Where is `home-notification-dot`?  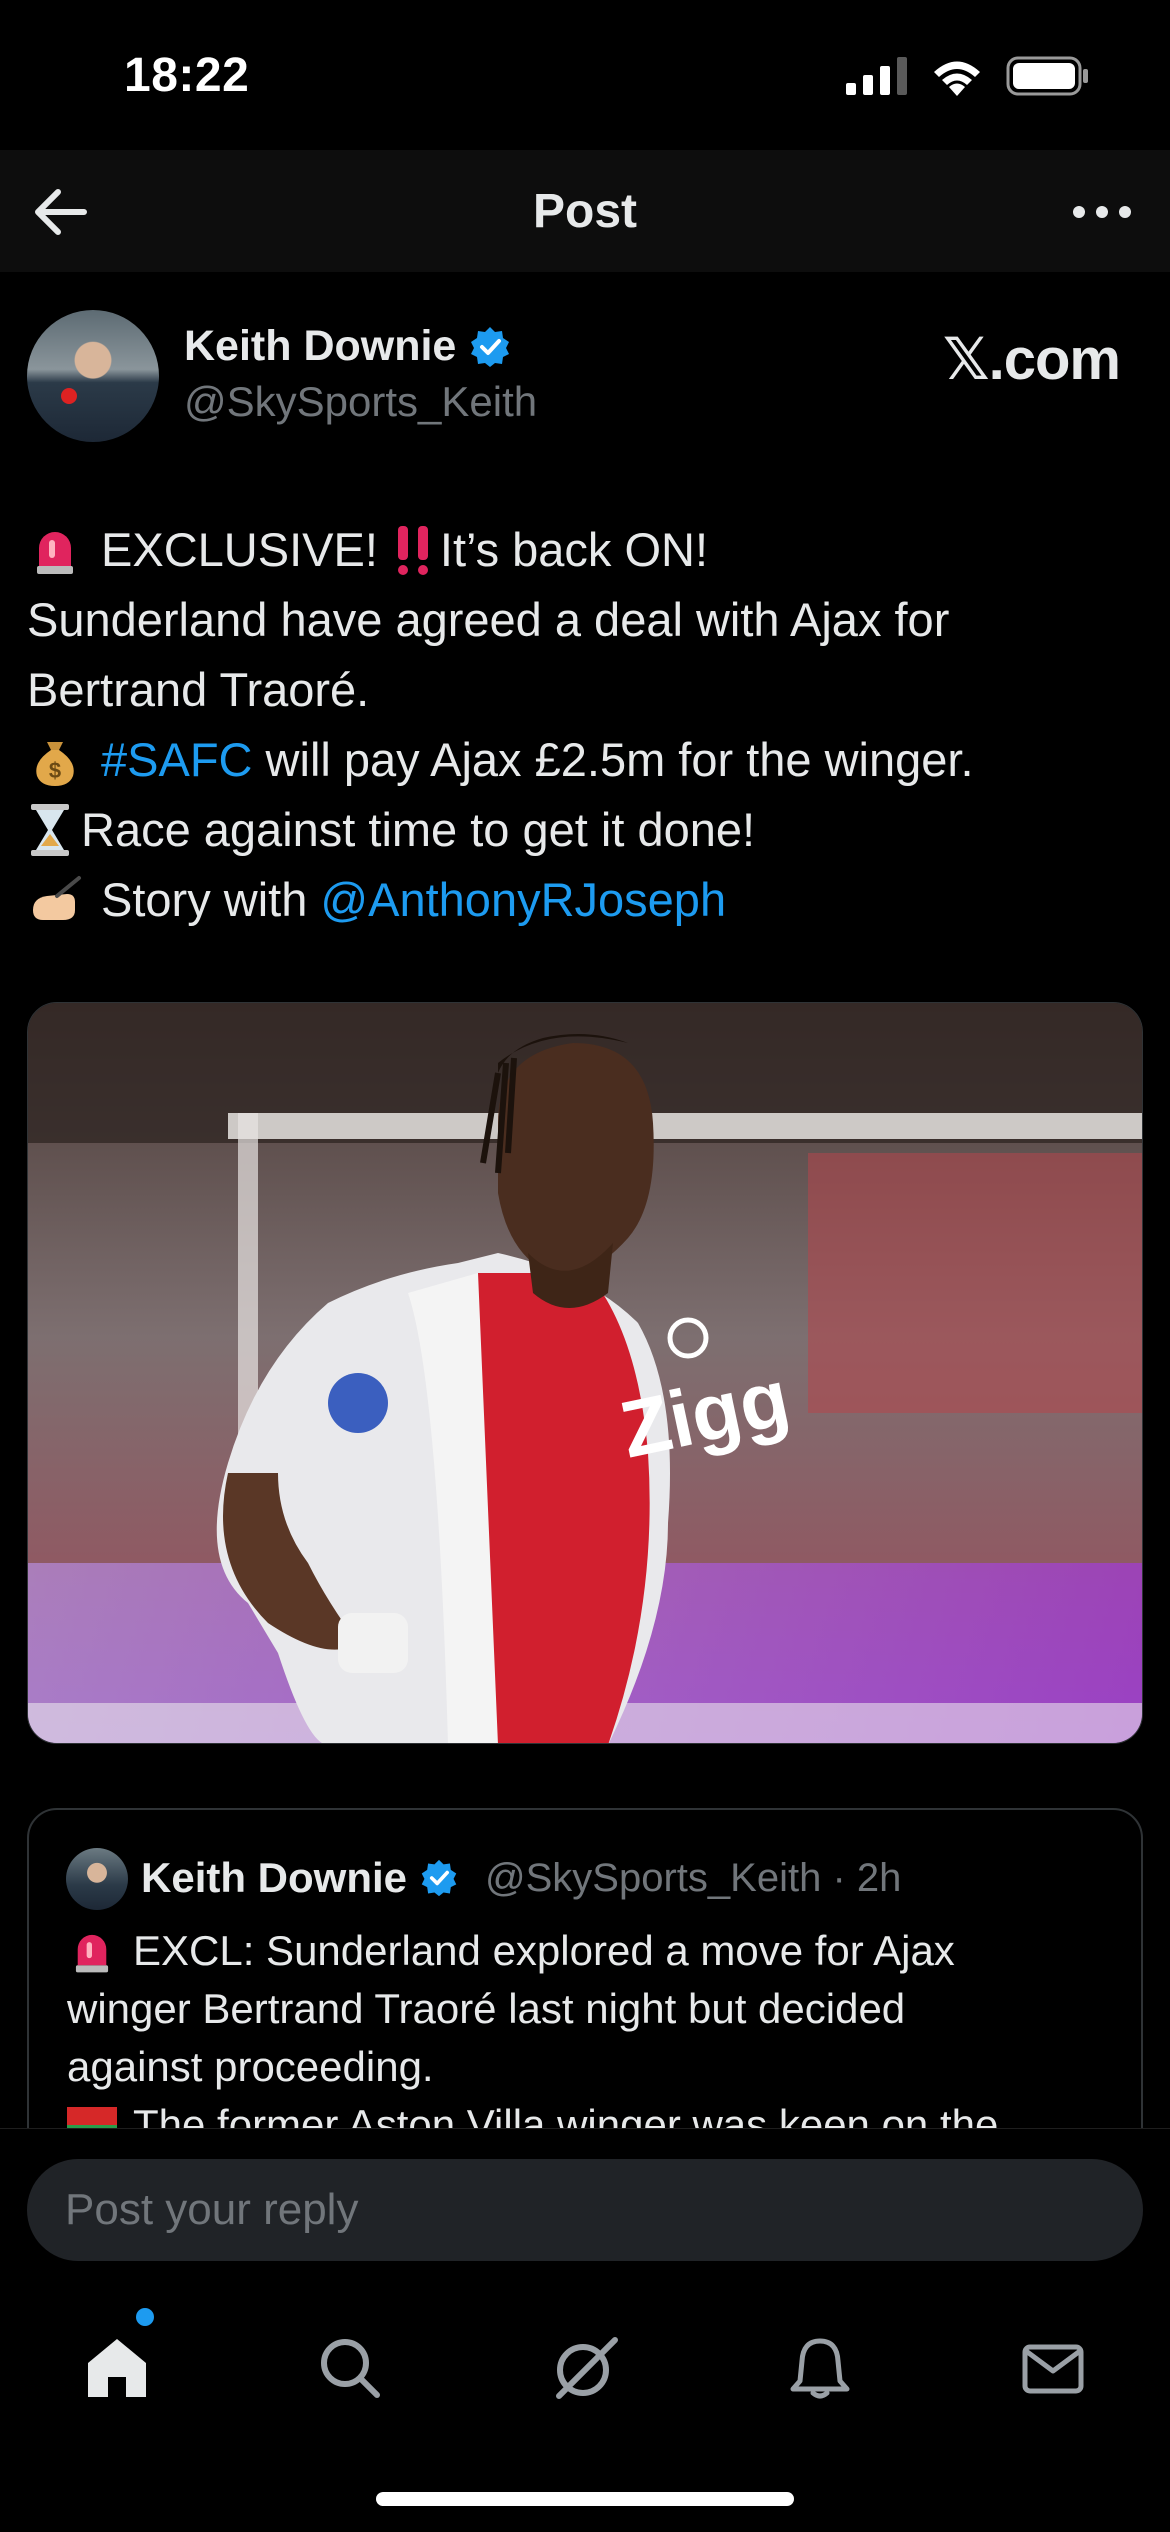 home-notification-dot is located at coordinates (145, 2317).